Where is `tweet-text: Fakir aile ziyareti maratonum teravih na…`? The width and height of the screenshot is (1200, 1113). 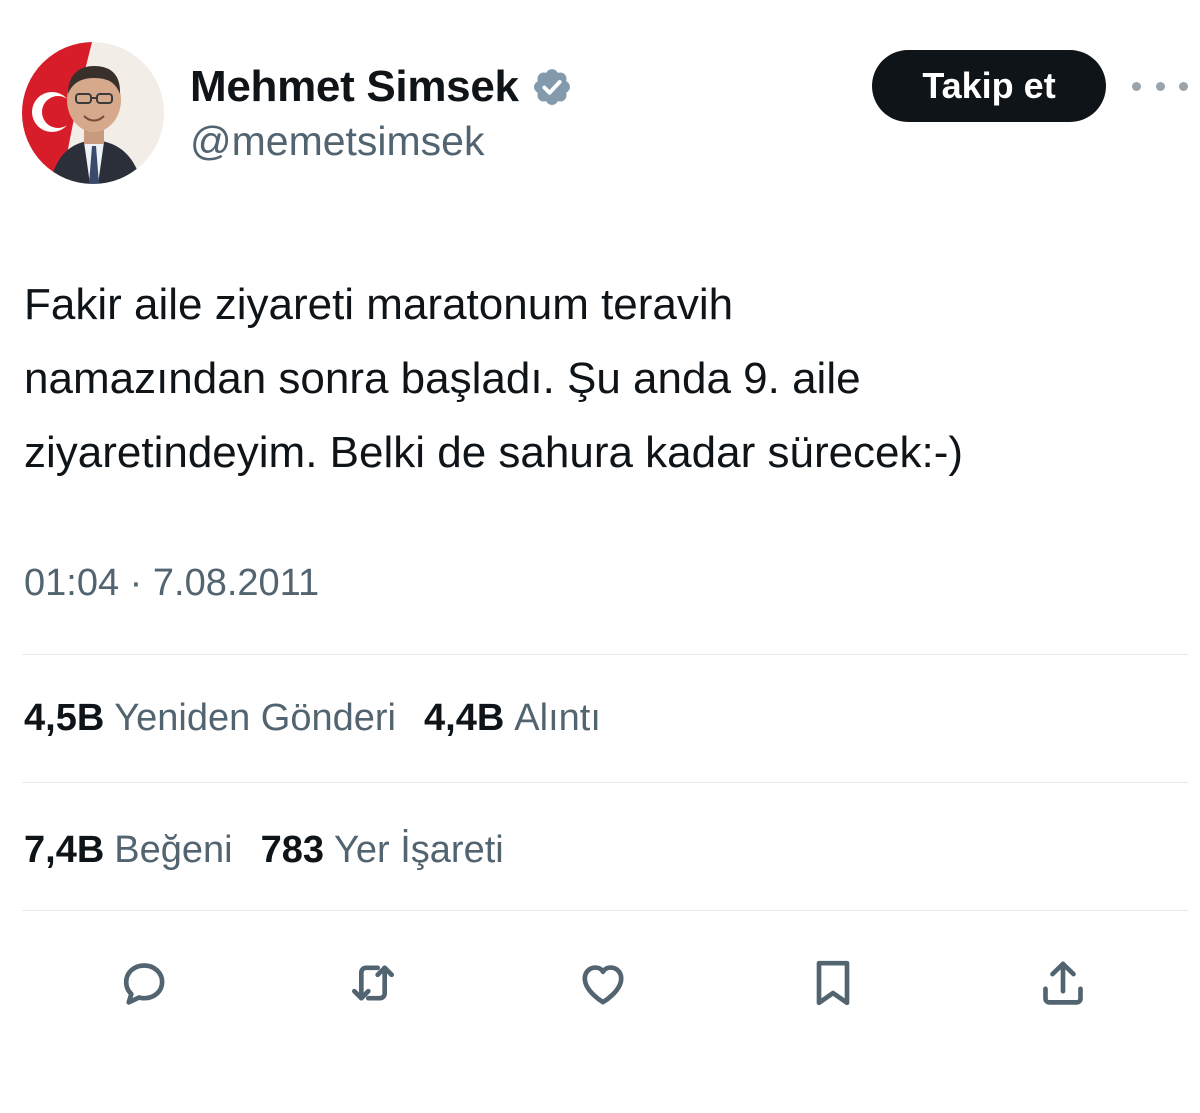 tweet-text: Fakir aile ziyareti maratonum teravih na… is located at coordinates (494, 378).